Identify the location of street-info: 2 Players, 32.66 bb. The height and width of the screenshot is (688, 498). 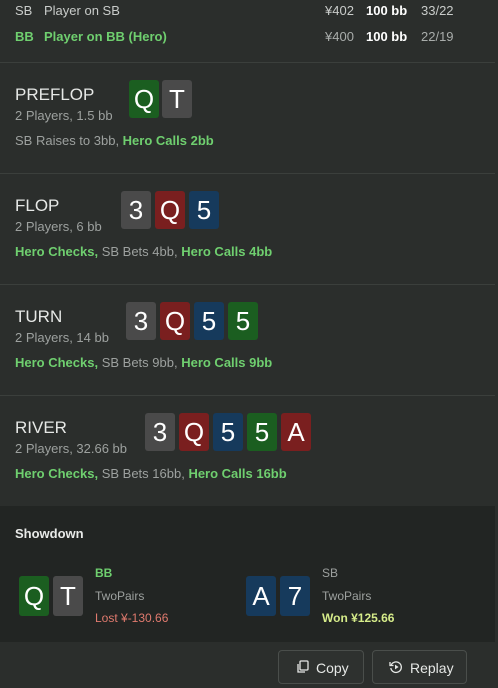
(71, 448).